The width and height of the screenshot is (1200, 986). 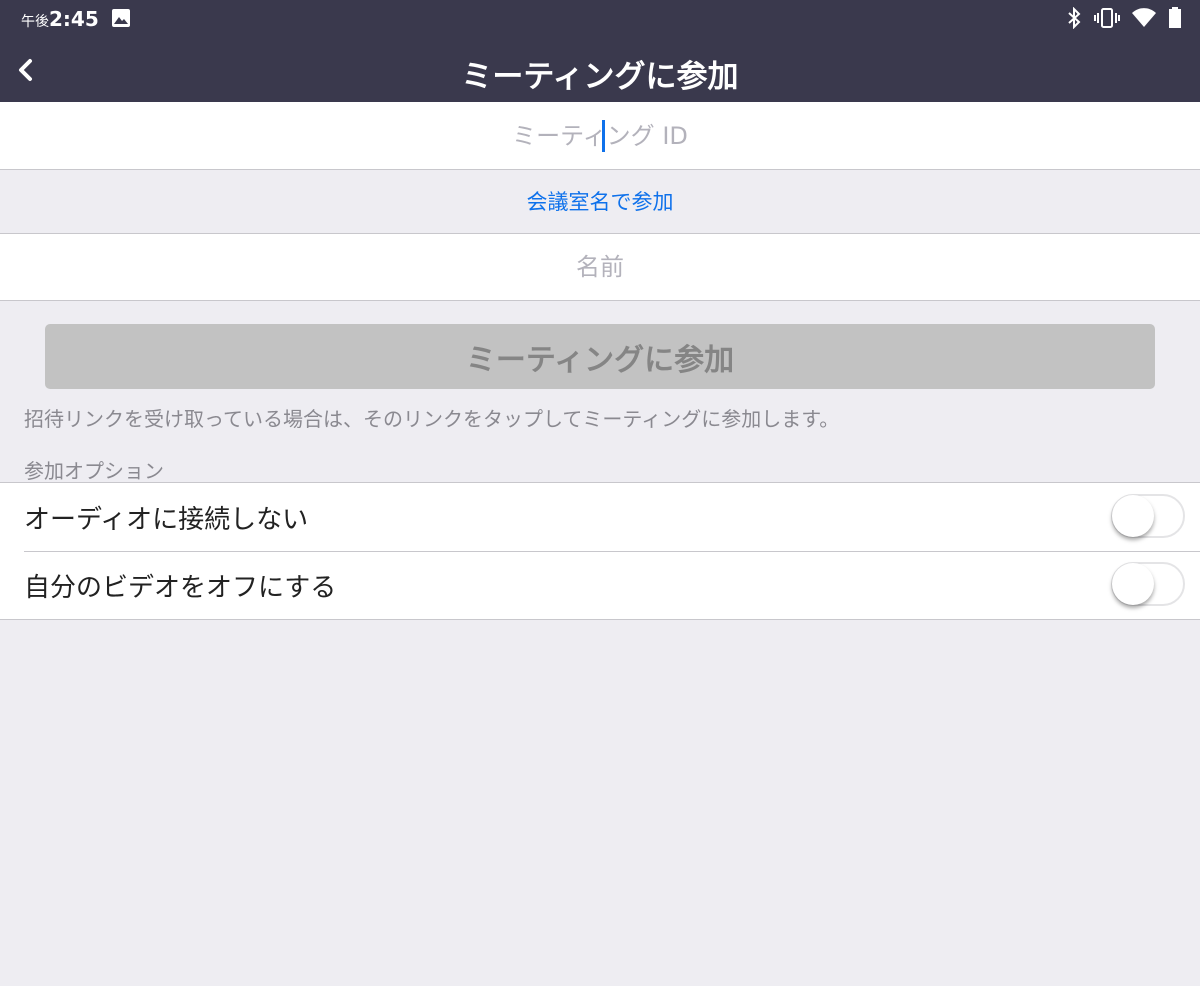 I want to click on page-title: ミーティングに参加, so click(x=600, y=77).